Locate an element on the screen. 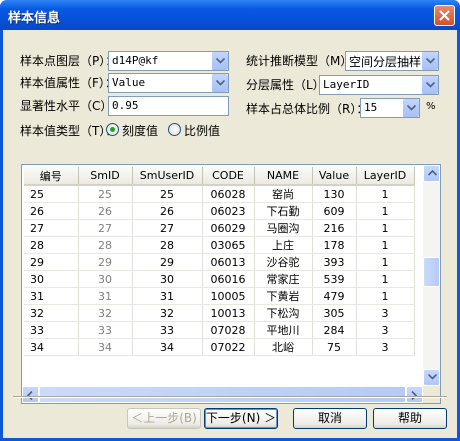 Image resolution: width=460 pixels, height=441 pixels. radio-ratio-label: 比例值 is located at coordinates (202, 130).